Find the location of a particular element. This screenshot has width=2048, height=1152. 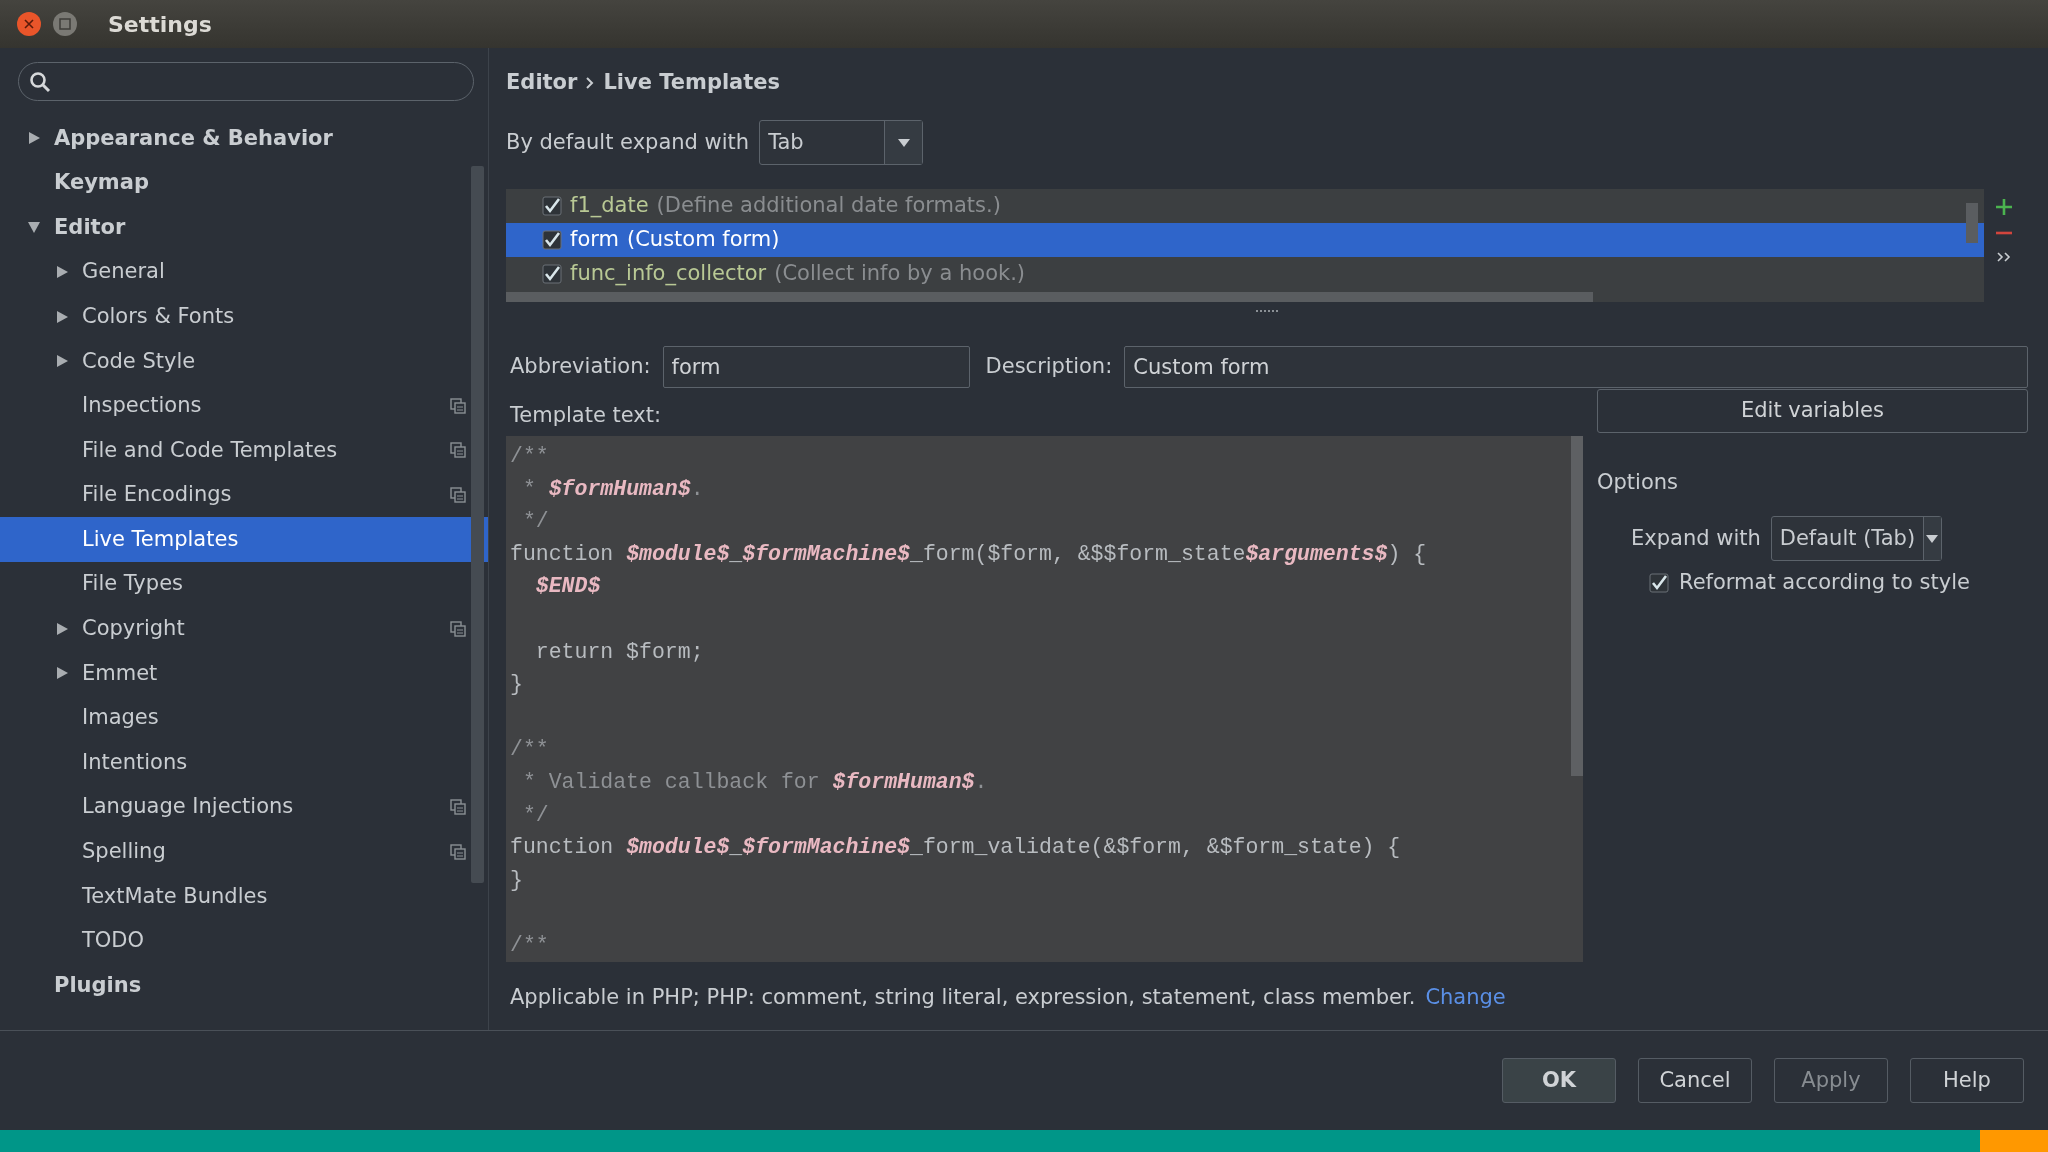

tree-label: TODO is located at coordinates (113, 941).